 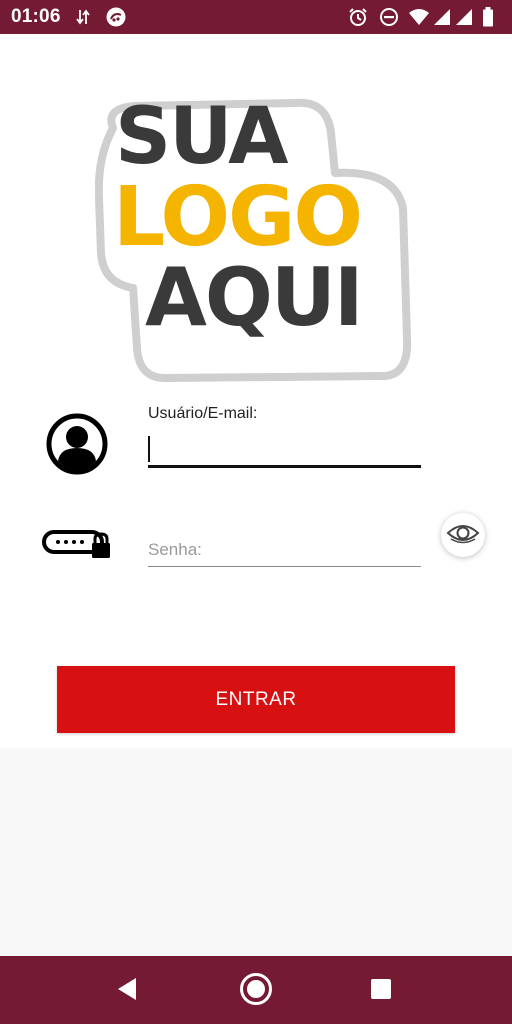 I want to click on status-bar: 01:06, so click(x=256, y=17).